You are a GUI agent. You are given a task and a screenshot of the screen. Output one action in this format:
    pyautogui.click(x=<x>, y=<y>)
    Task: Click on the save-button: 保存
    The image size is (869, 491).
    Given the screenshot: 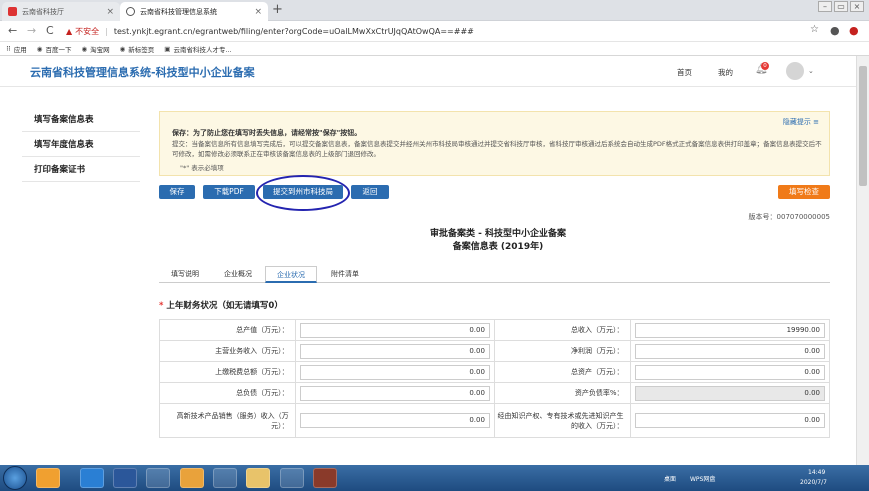 What is the action you would take?
    pyautogui.click(x=177, y=192)
    